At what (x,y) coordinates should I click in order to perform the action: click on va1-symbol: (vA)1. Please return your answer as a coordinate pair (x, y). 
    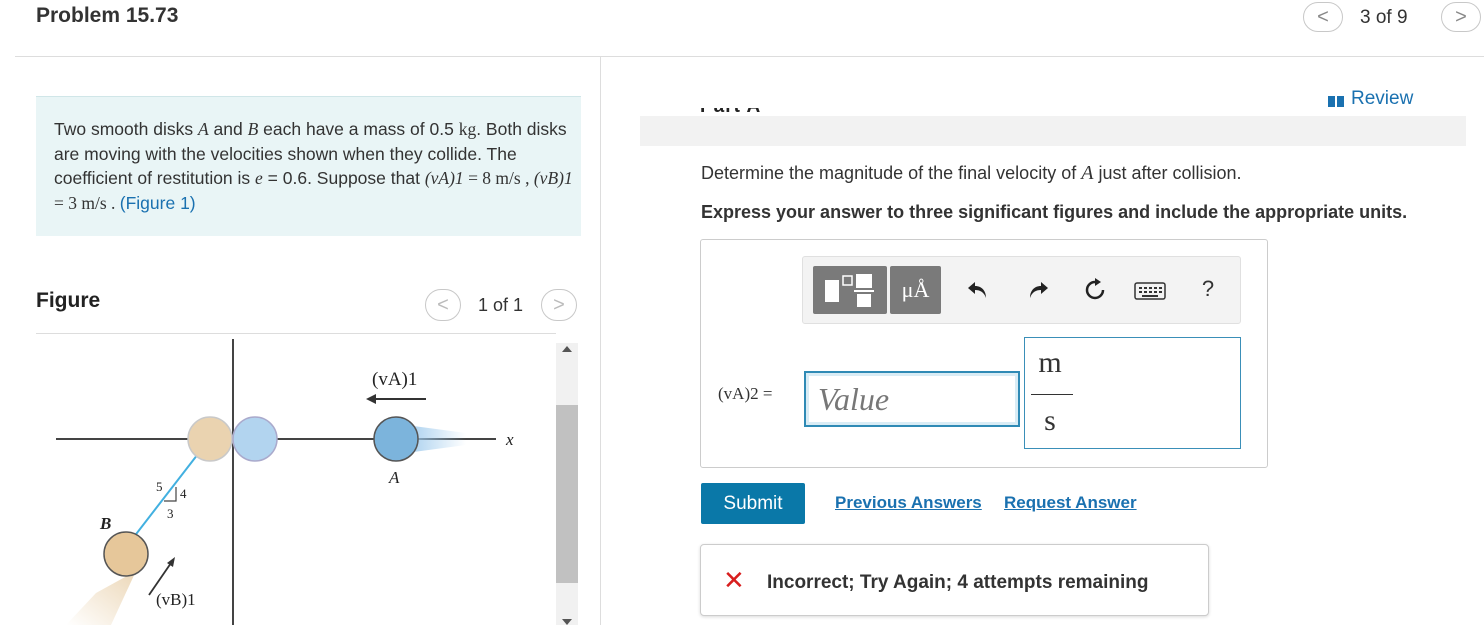
    Looking at the image, I should click on (444, 178).